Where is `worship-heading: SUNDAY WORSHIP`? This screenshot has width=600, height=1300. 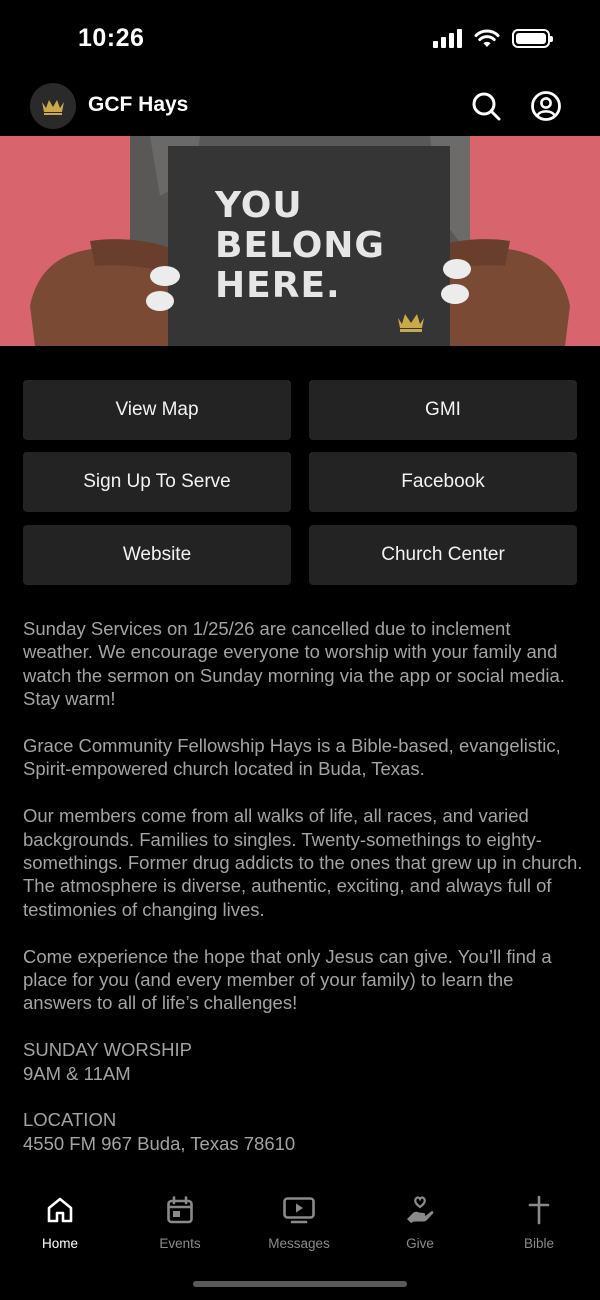 worship-heading: SUNDAY WORSHIP is located at coordinates (107, 1050).